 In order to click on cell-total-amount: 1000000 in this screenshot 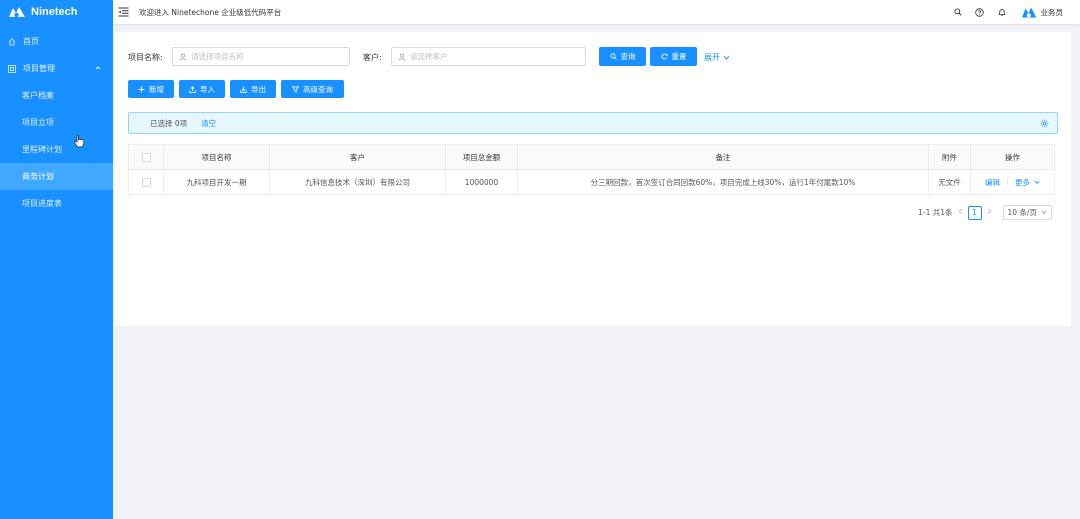, I will do `click(481, 182)`.